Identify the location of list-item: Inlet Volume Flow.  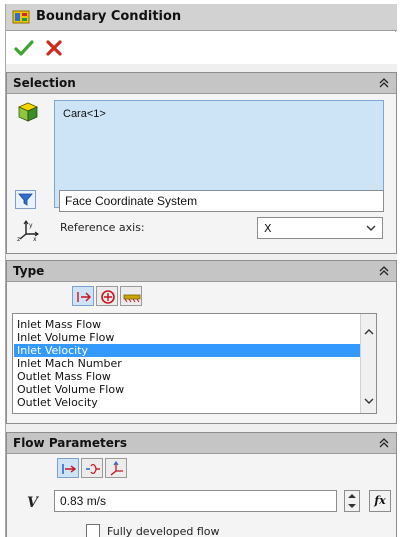
(187, 337).